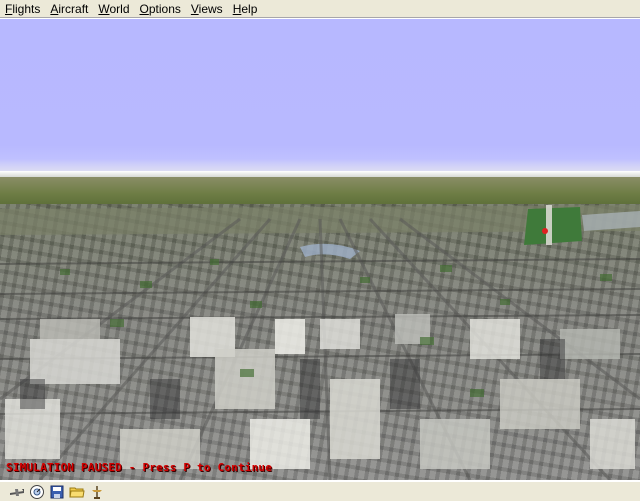 The height and width of the screenshot is (501, 640). I want to click on instrument-button, so click(36, 491).